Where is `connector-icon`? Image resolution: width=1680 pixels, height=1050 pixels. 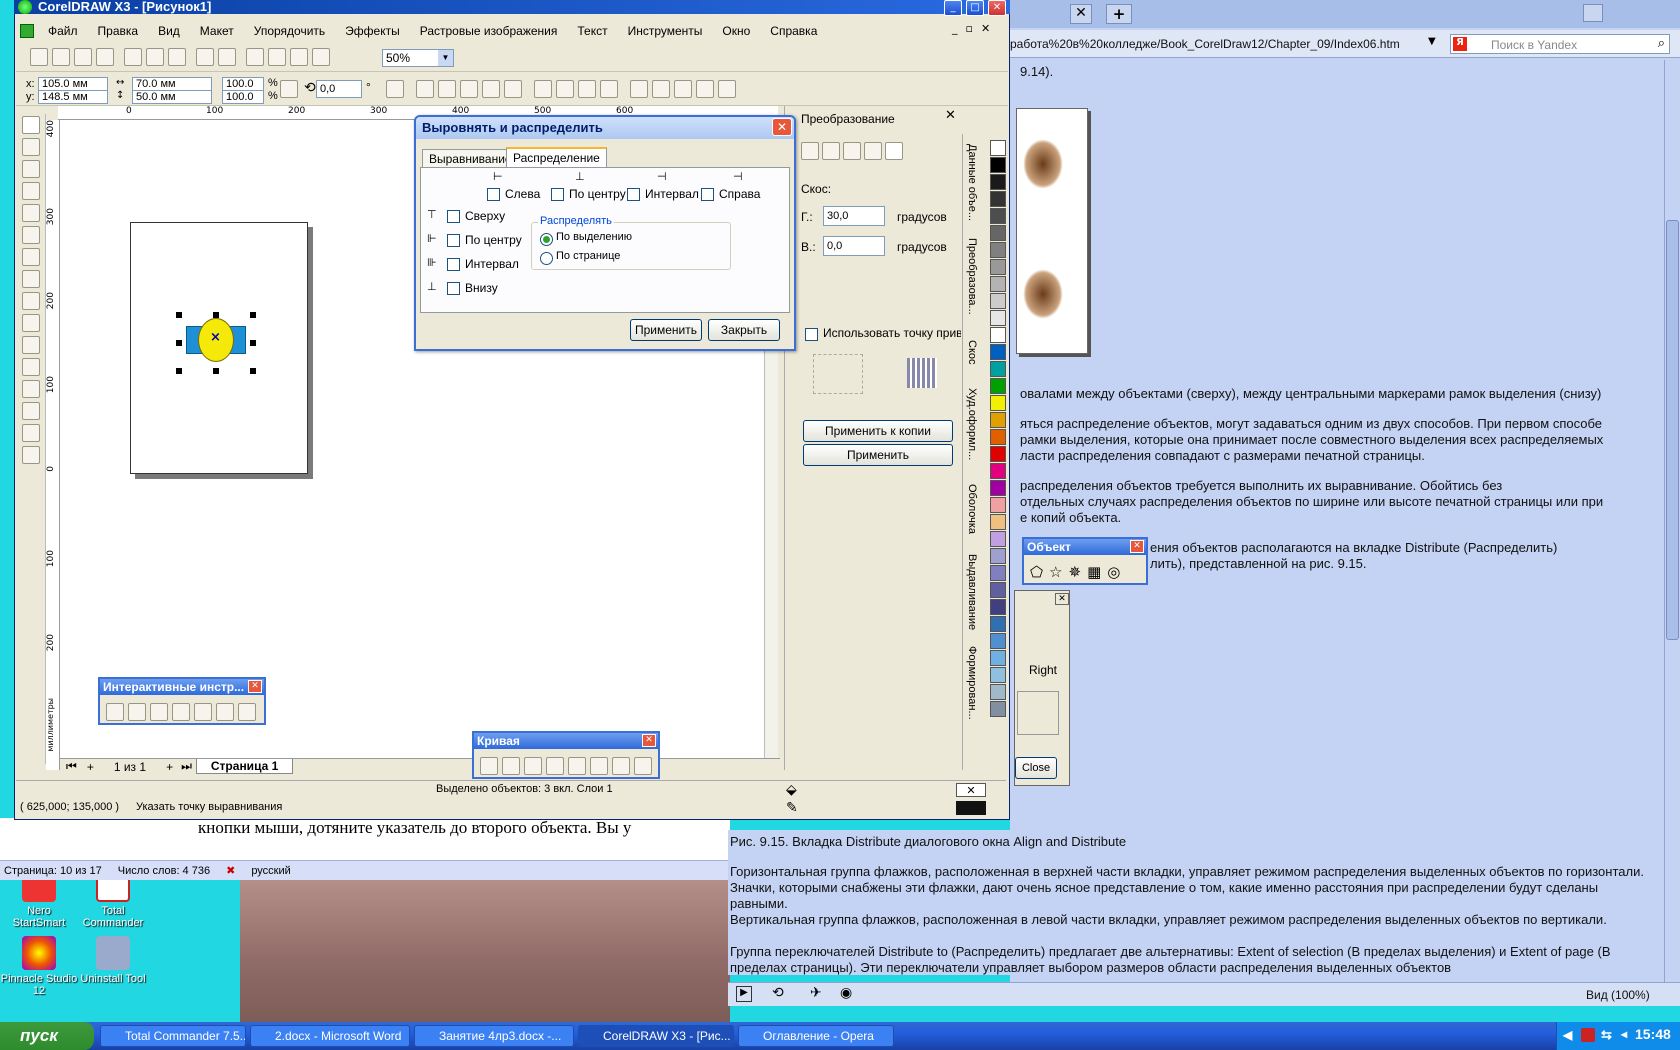 connector-icon is located at coordinates (621, 766).